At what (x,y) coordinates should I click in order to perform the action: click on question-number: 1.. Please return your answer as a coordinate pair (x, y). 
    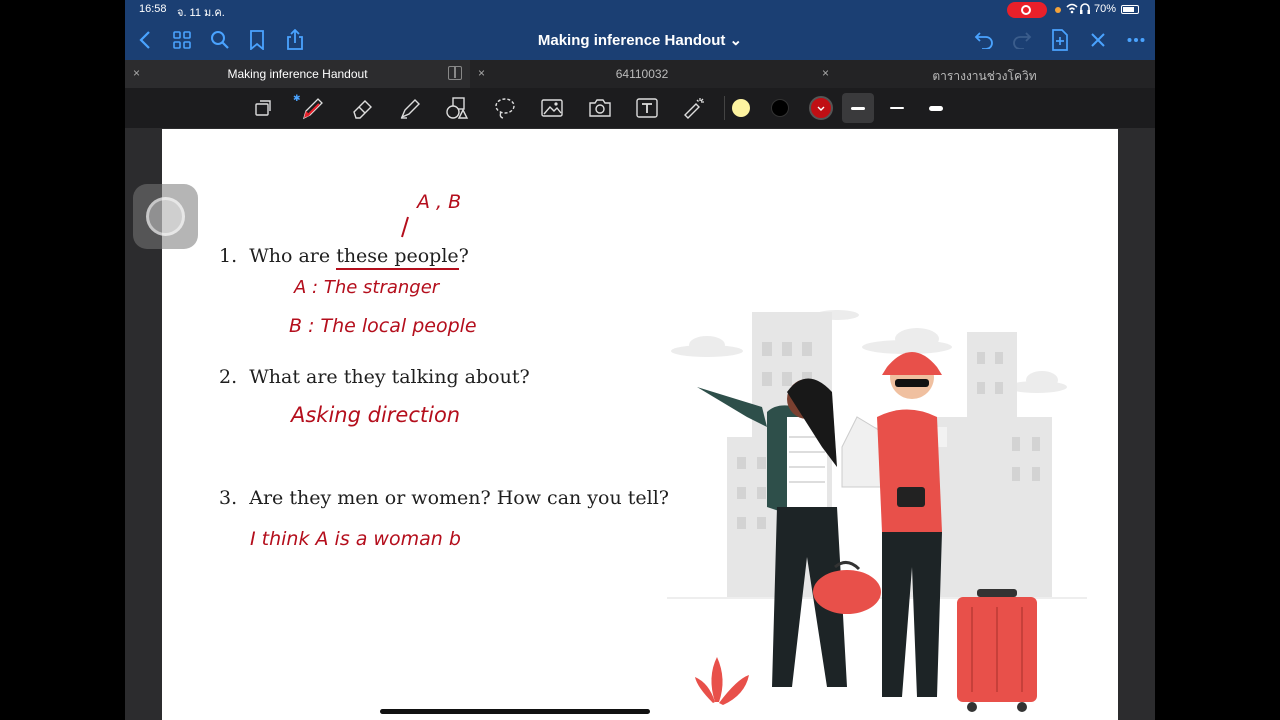
    Looking at the image, I should click on (228, 256).